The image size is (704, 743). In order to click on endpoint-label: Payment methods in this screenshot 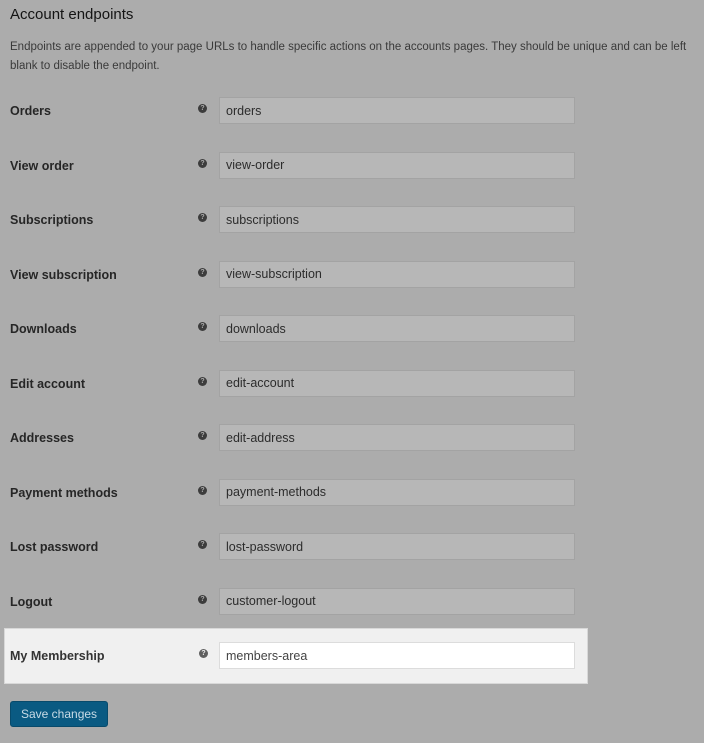, I will do `click(64, 492)`.